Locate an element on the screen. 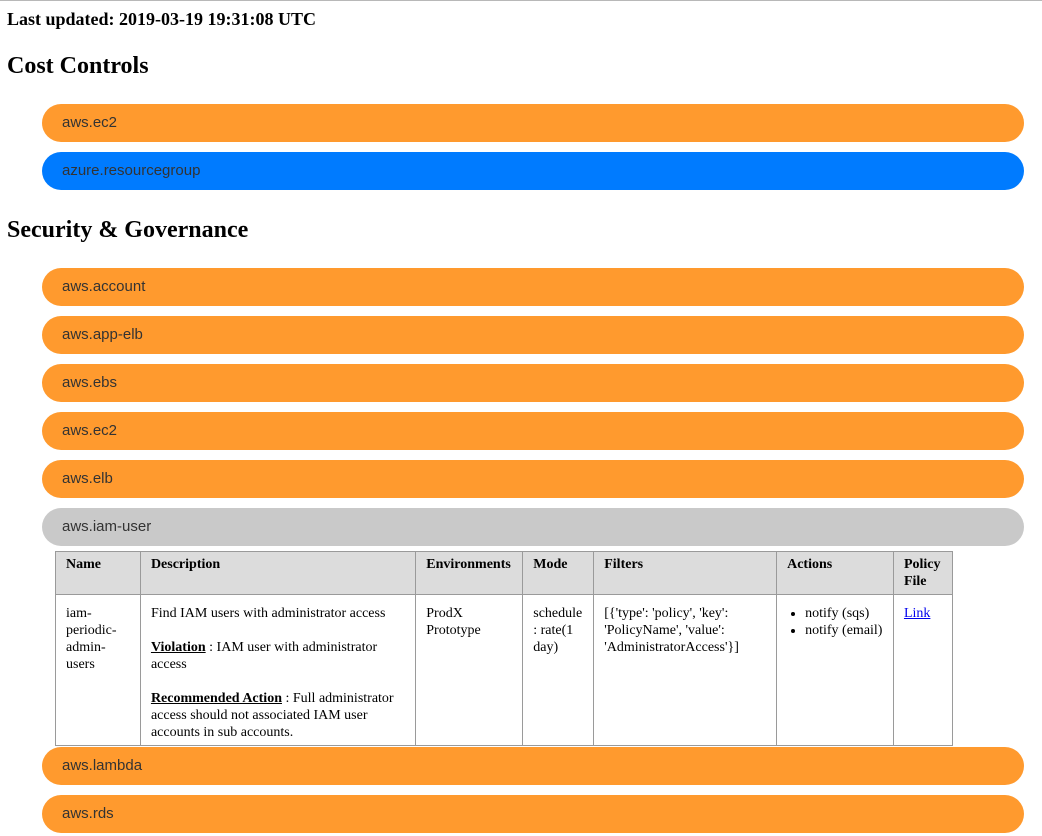 This screenshot has height=836, width=1042. violation-label: Violation is located at coordinates (178, 647).